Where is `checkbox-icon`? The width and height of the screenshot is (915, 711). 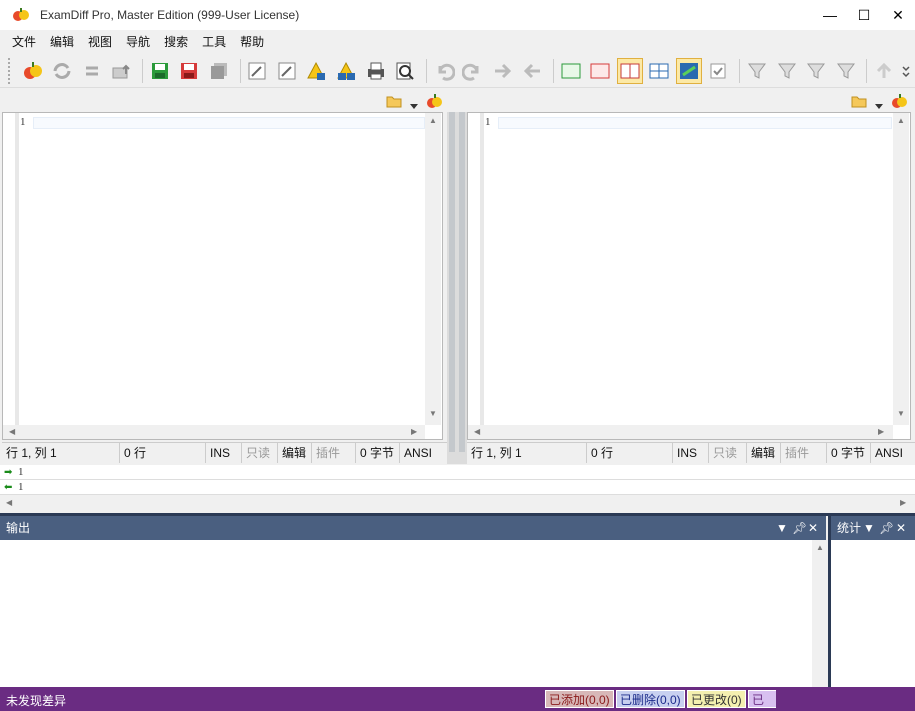 checkbox-icon is located at coordinates (719, 71).